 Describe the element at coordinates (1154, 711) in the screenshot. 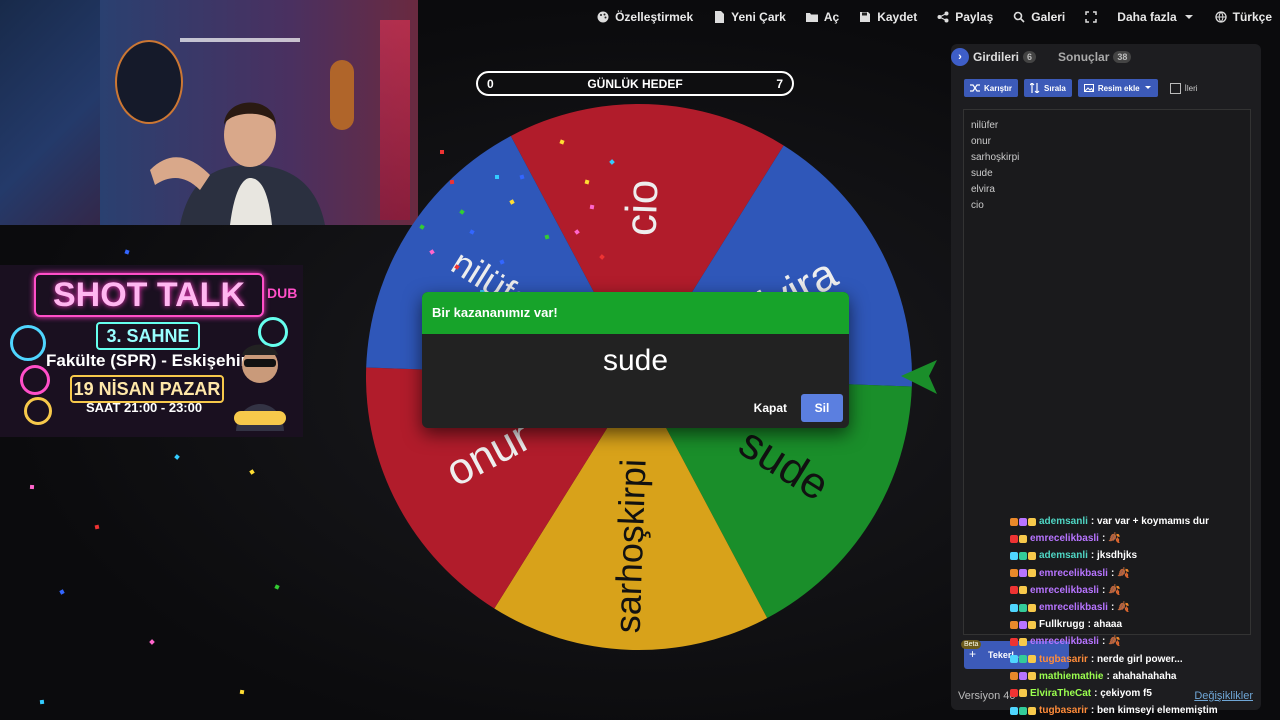

I see `chat-text: : ben kimseyi elememiştim` at that location.